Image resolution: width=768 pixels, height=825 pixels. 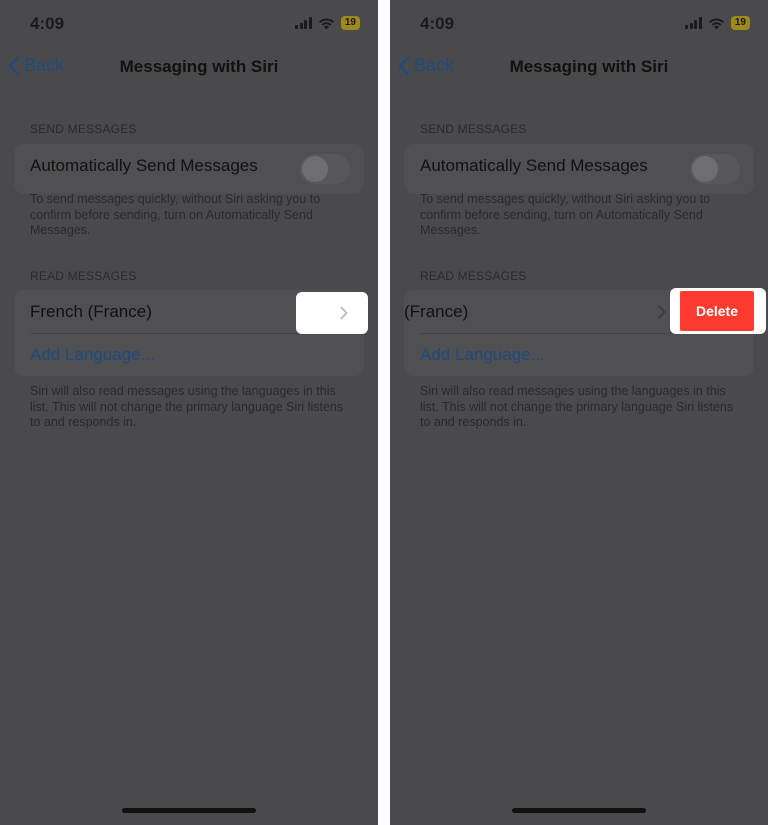 What do you see at coordinates (91, 311) in the screenshot?
I see `language-label: French (France)` at bounding box center [91, 311].